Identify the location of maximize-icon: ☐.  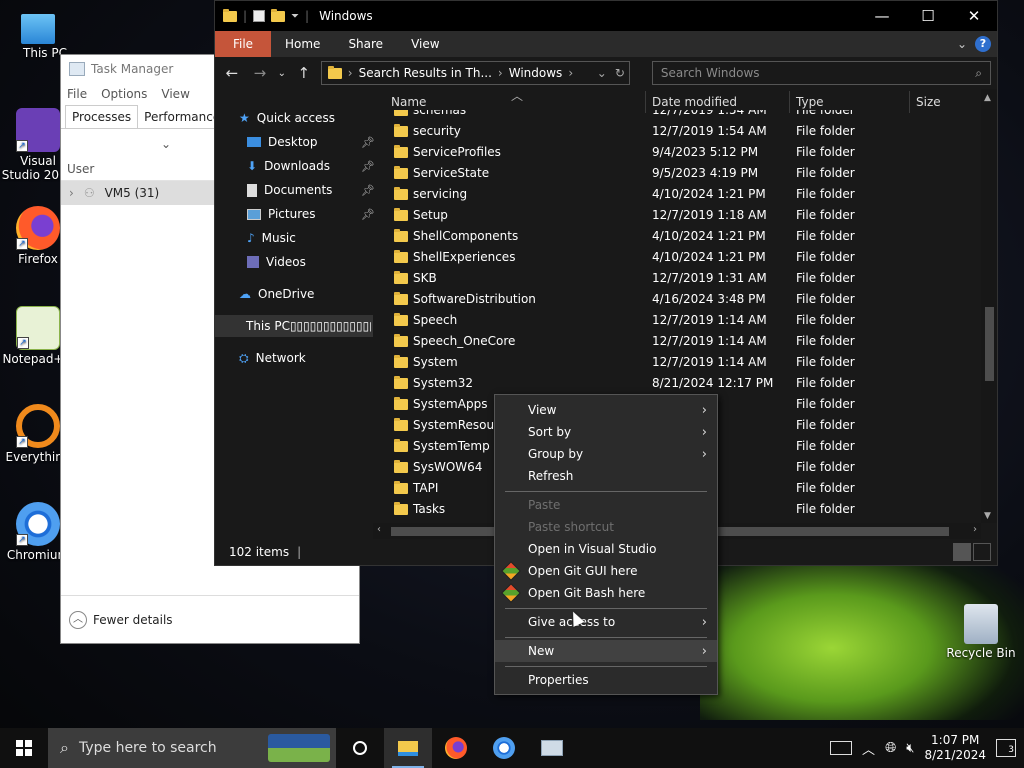
(928, 16).